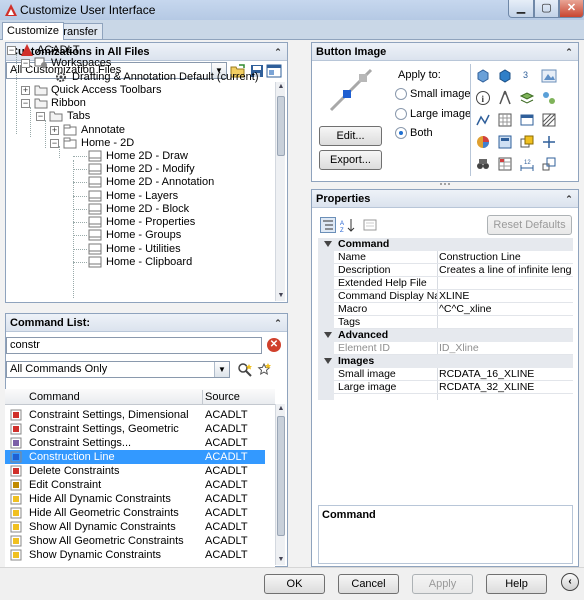  I want to click on sort-alphabetical-icon: AZ, so click(347, 225).